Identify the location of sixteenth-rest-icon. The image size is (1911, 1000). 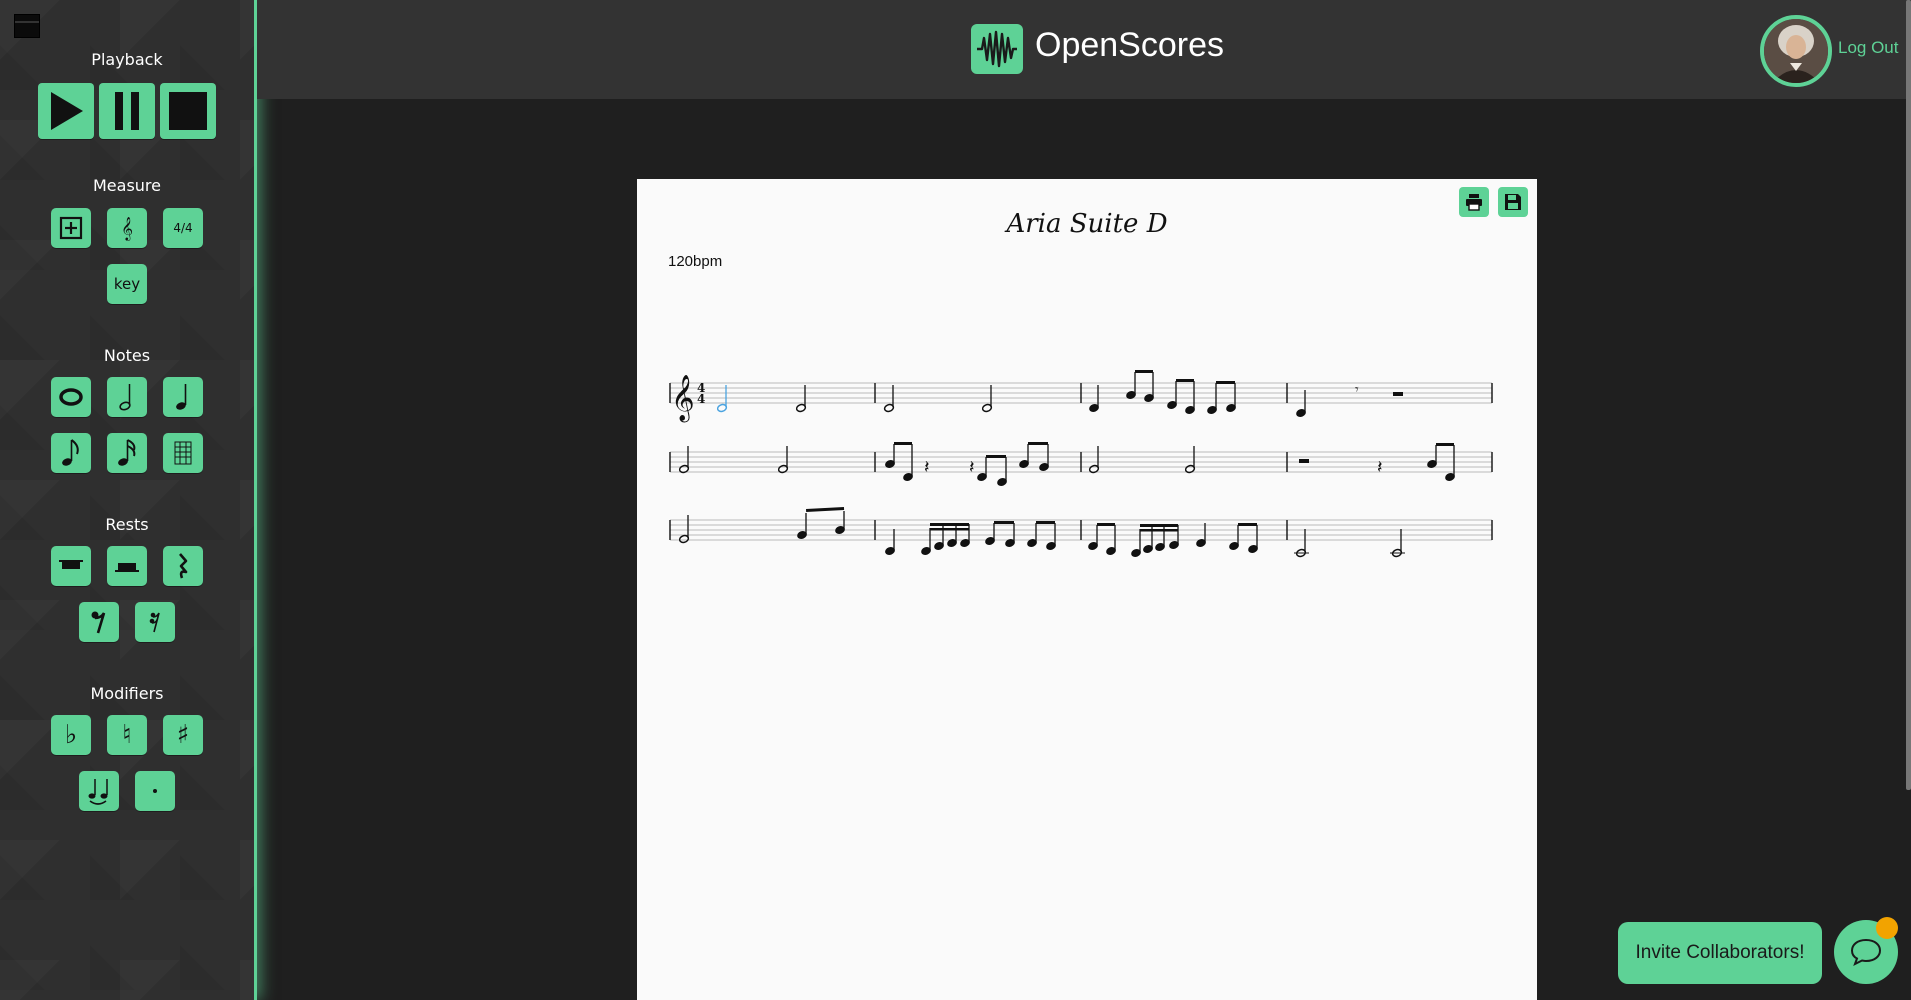
(154, 622).